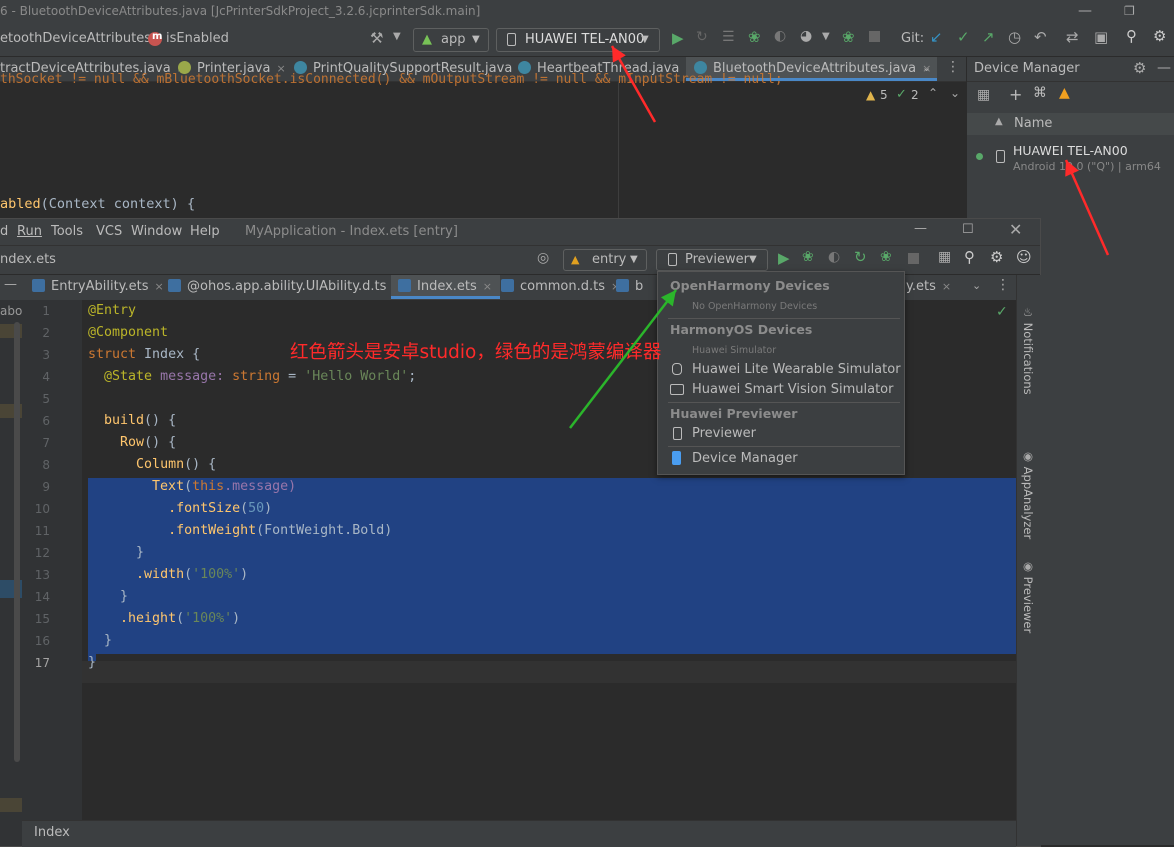 This screenshot has width=1174, height=847. I want to click on green-arrow-previewer, so click(623, 359).